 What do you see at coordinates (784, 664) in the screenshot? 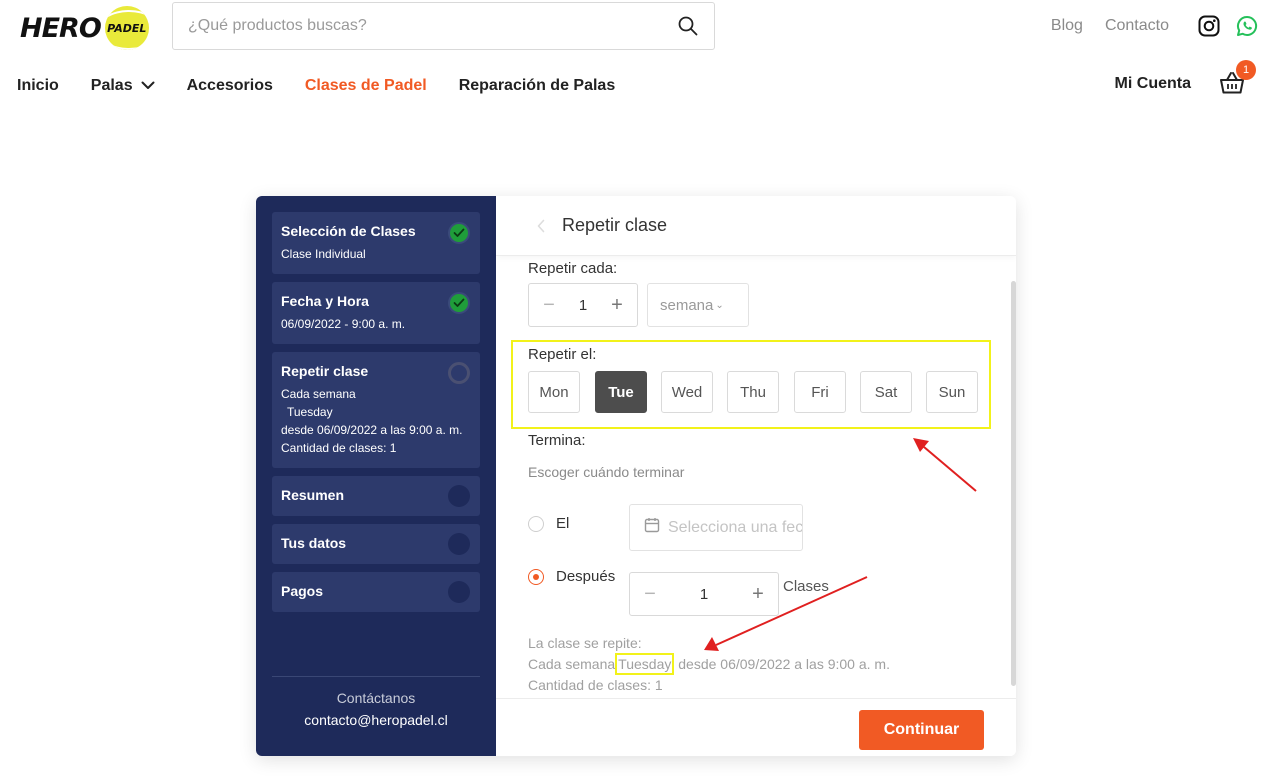
I see `summary-suffix: desde 06/09/2022 a las 9:00 a. m.` at bounding box center [784, 664].